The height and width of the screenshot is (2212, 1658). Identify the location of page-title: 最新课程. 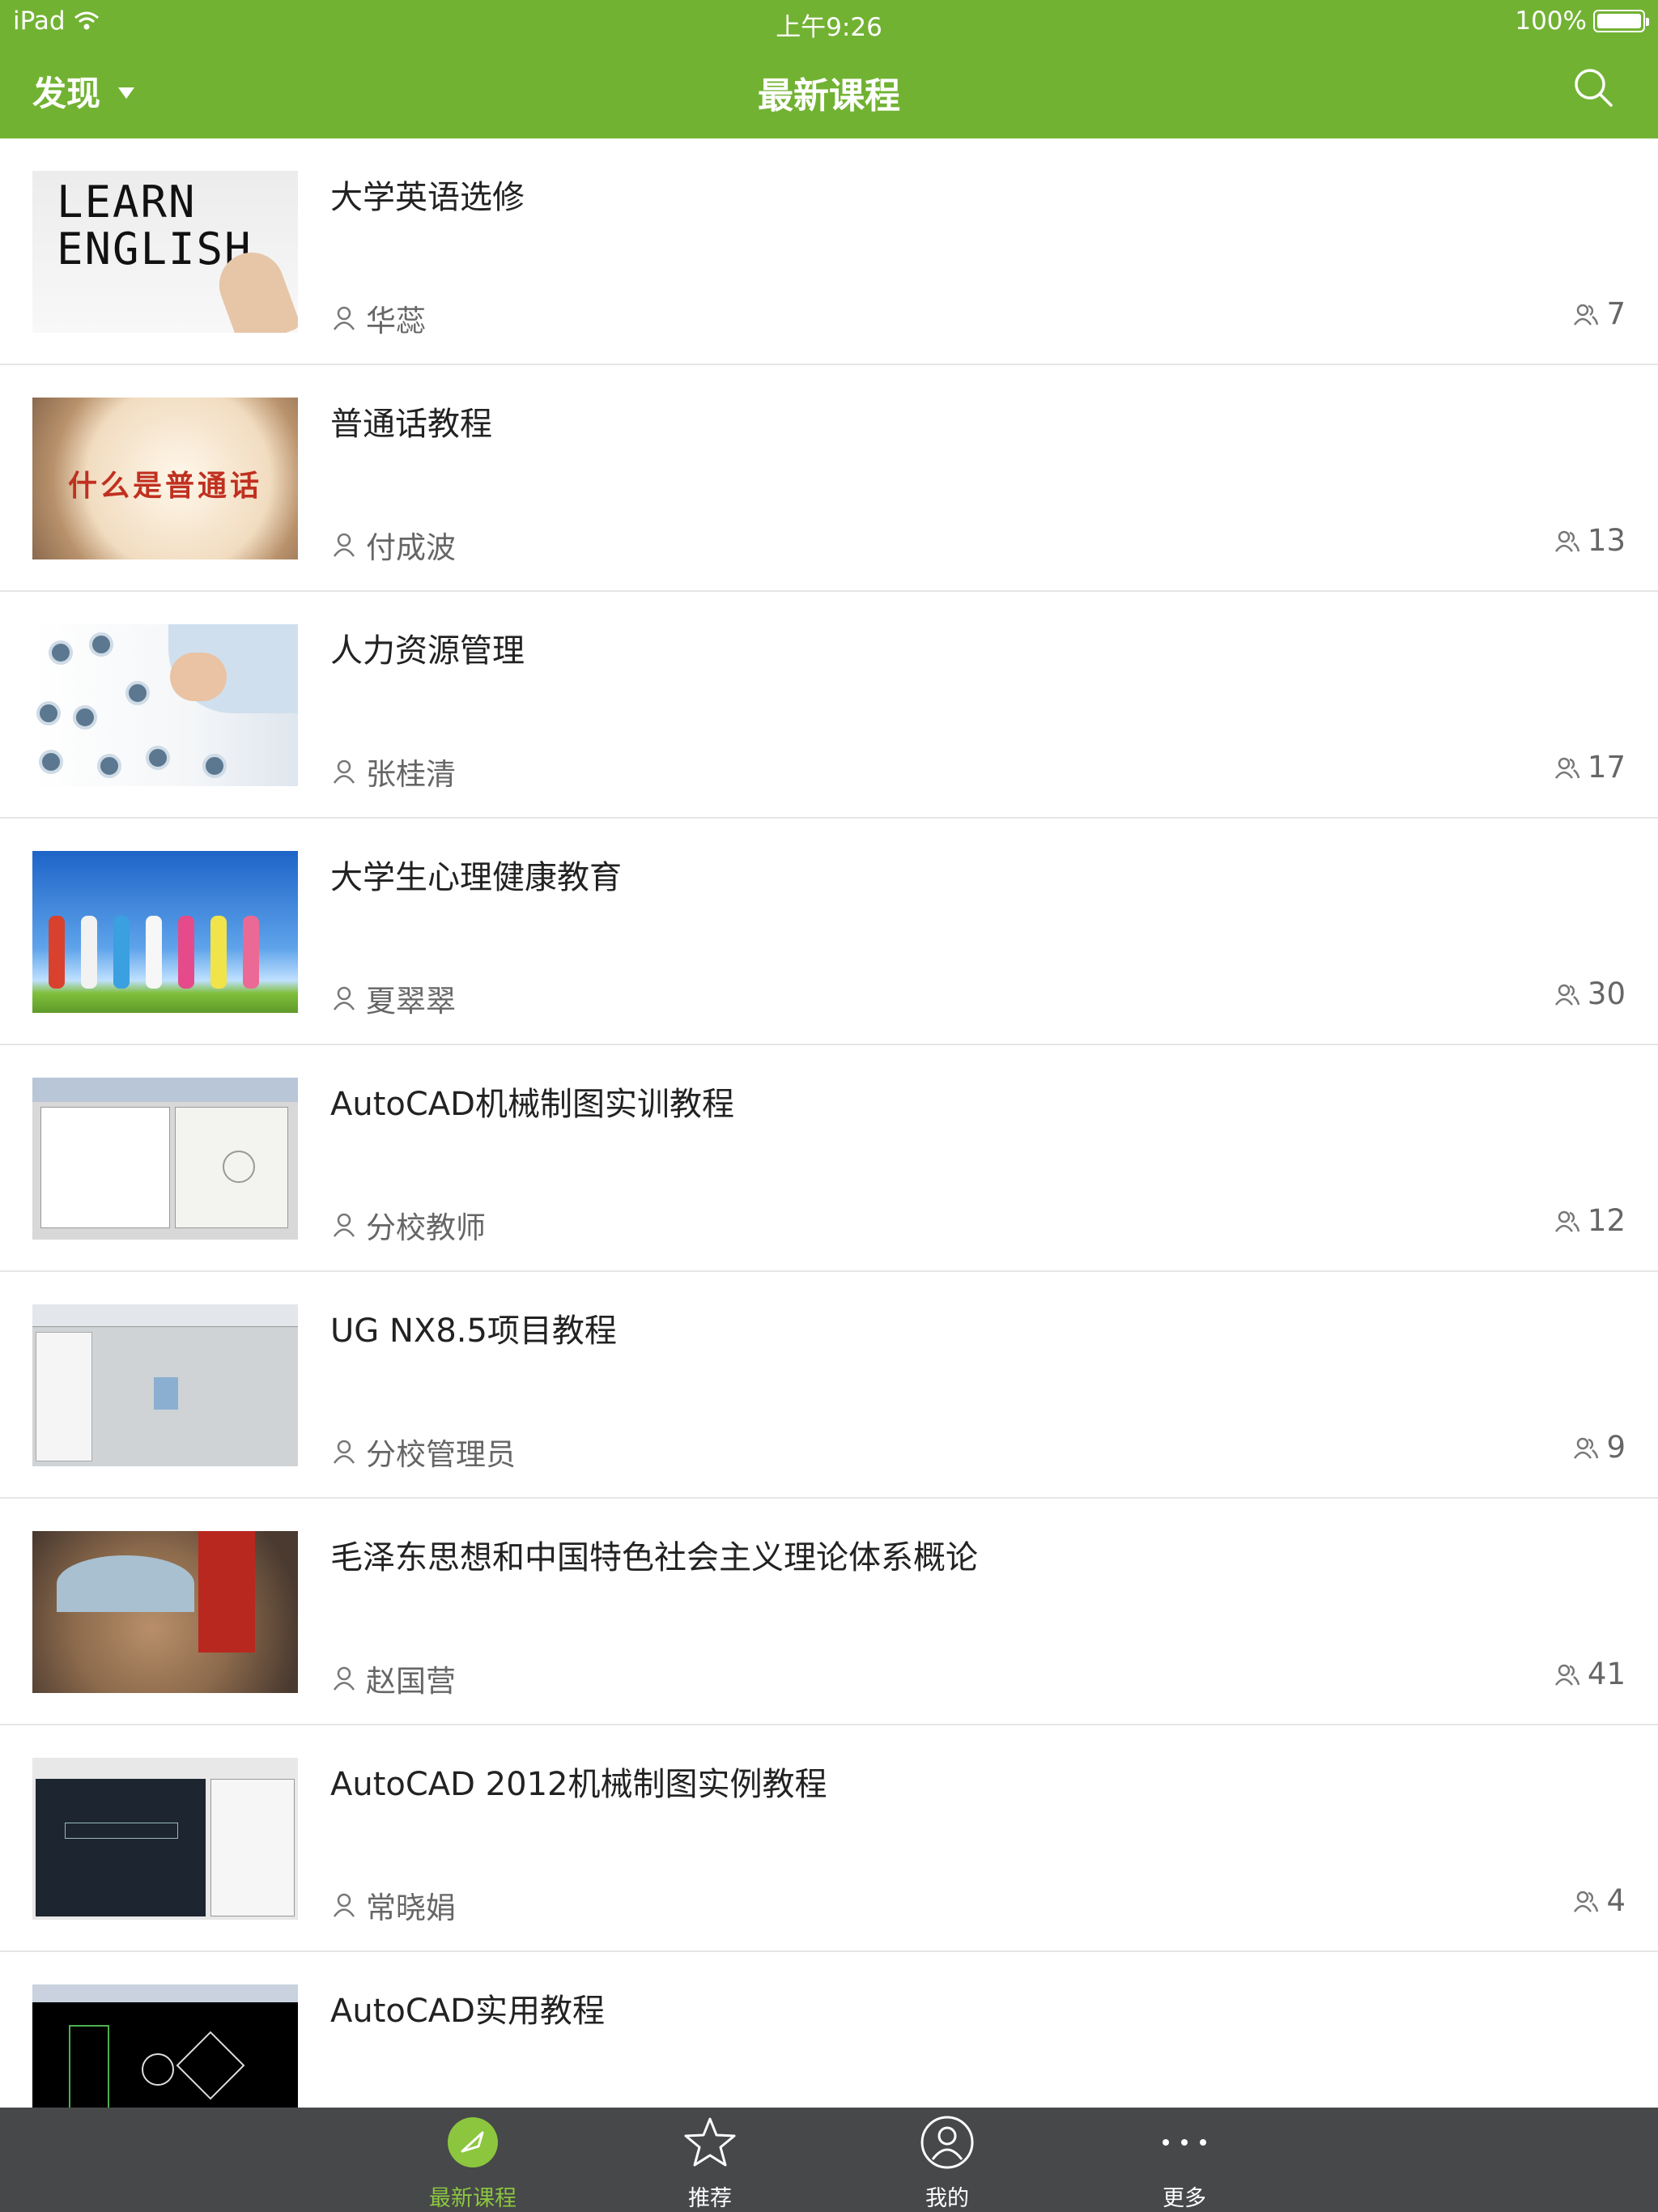
(829, 96).